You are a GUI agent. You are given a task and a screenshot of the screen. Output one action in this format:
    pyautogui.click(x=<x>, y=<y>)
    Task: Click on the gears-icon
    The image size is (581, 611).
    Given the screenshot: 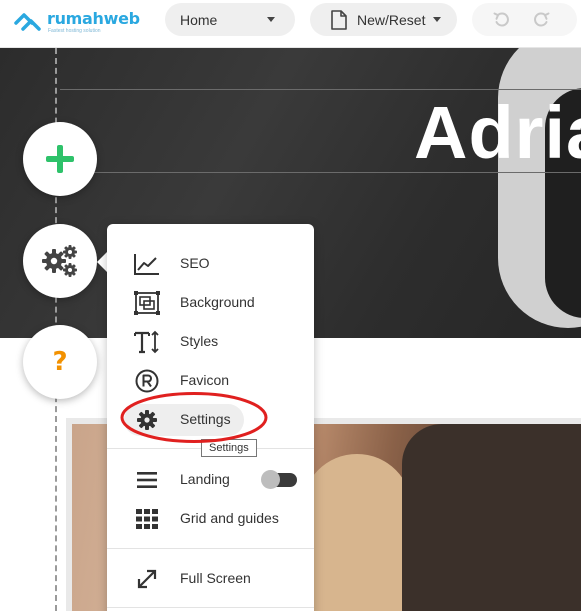 What is the action you would take?
    pyautogui.click(x=59, y=261)
    